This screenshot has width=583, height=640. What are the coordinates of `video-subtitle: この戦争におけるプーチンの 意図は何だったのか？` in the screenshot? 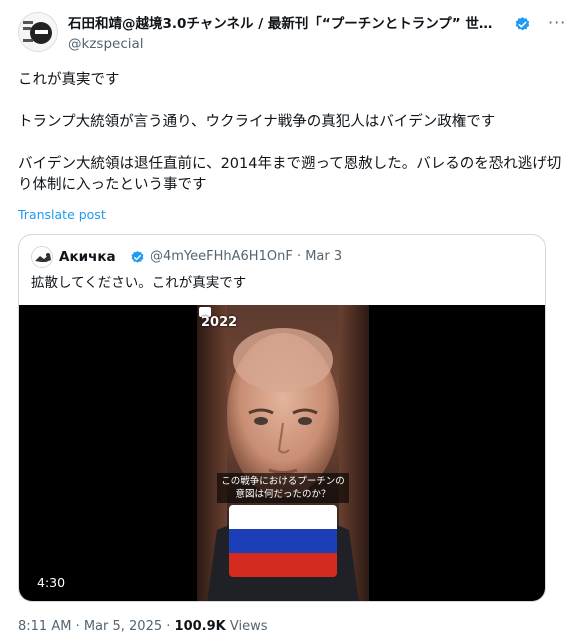 It's located at (283, 488).